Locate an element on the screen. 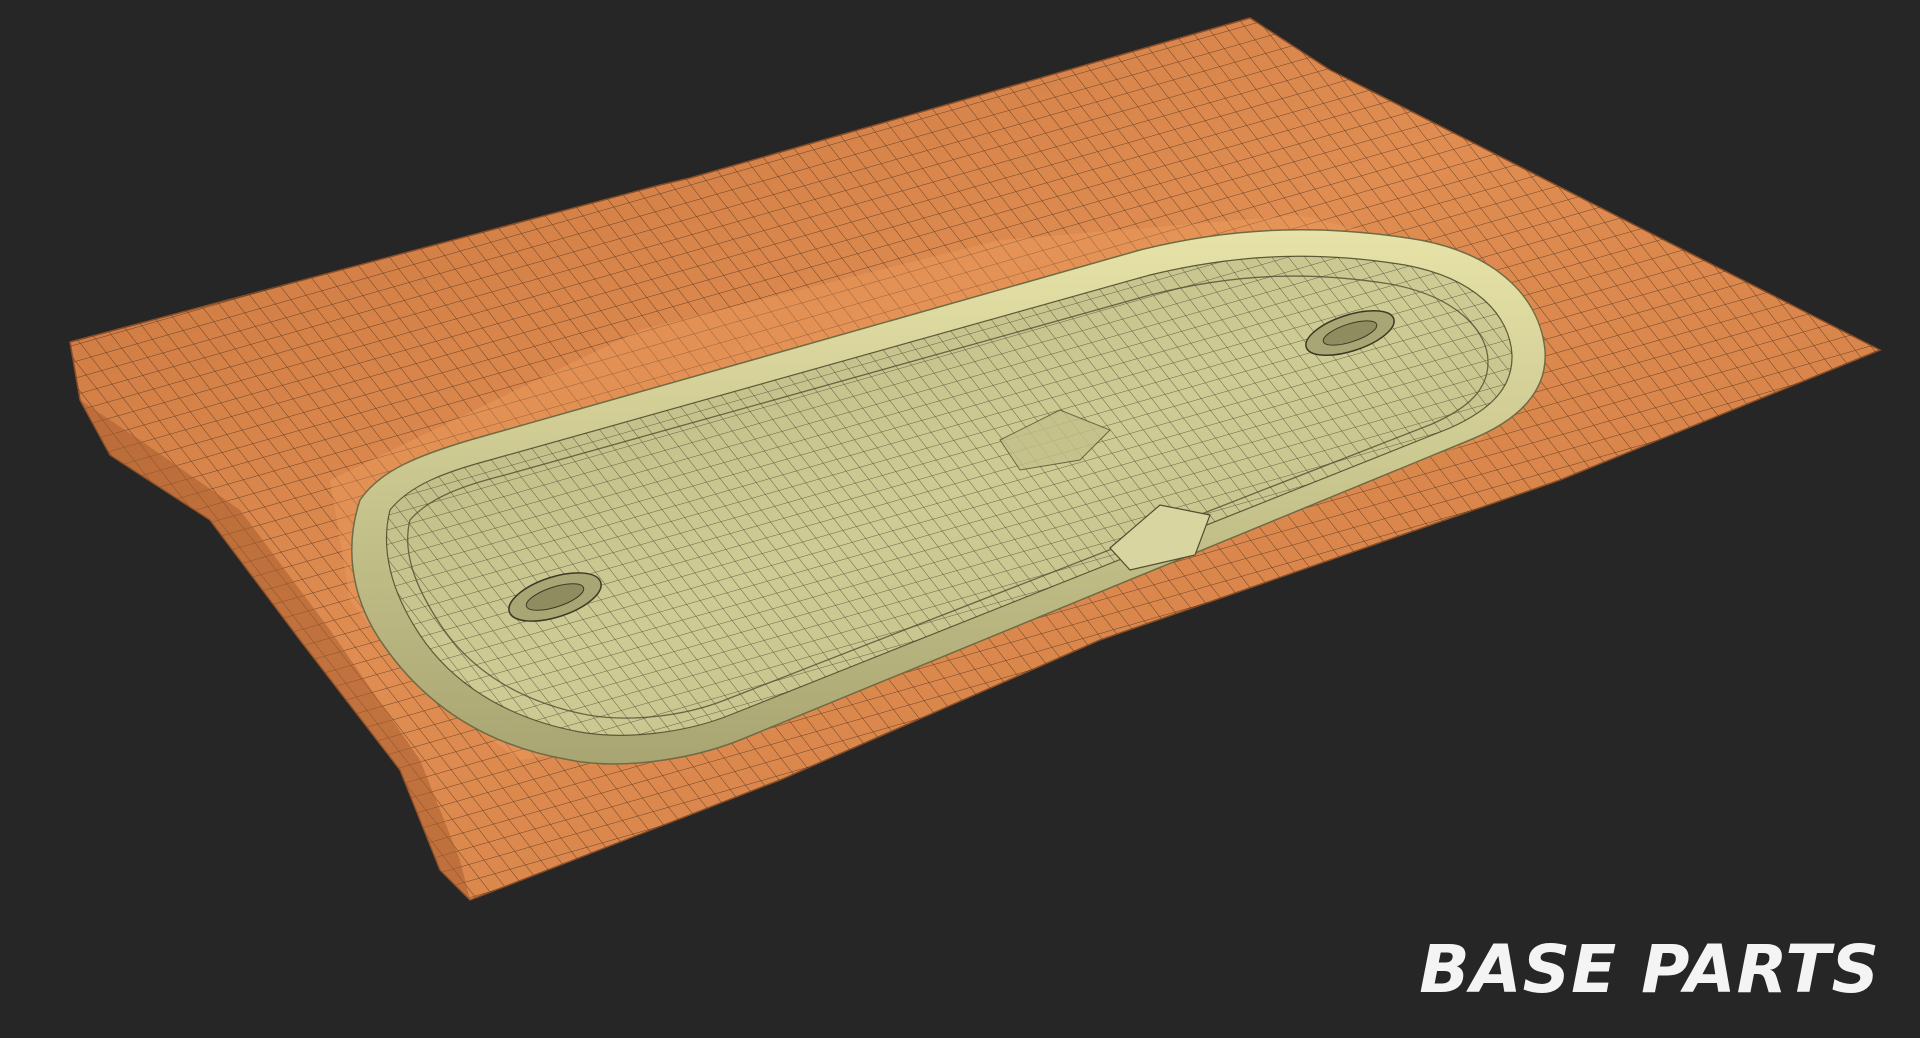  caption-title: BASE PARTS is located at coordinates (1649, 969).